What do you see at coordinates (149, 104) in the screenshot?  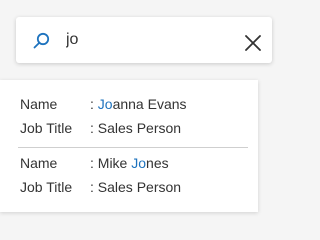 I see `name-suffix: anna Evans` at bounding box center [149, 104].